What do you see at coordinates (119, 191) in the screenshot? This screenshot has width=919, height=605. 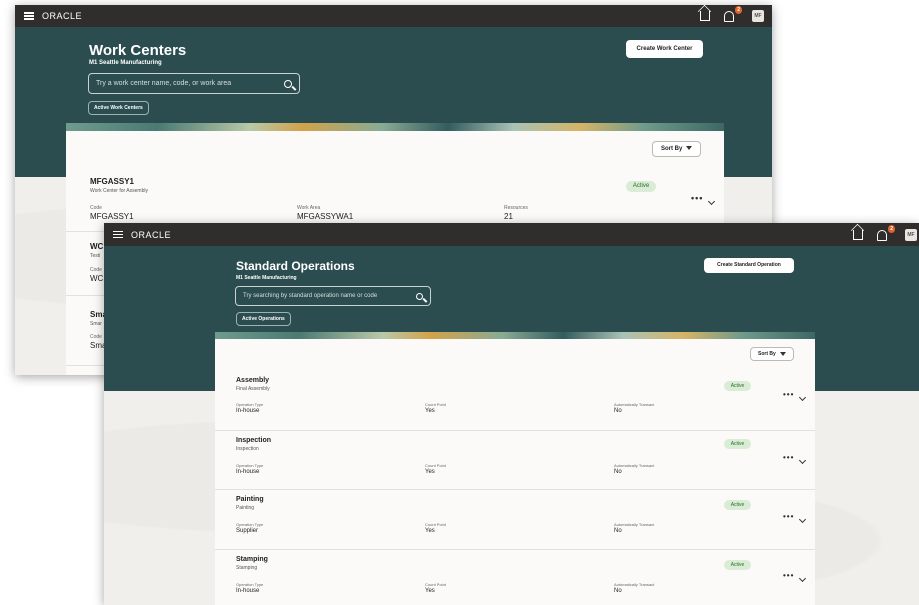 I see `work-center-description: Work Center for Assembly` at bounding box center [119, 191].